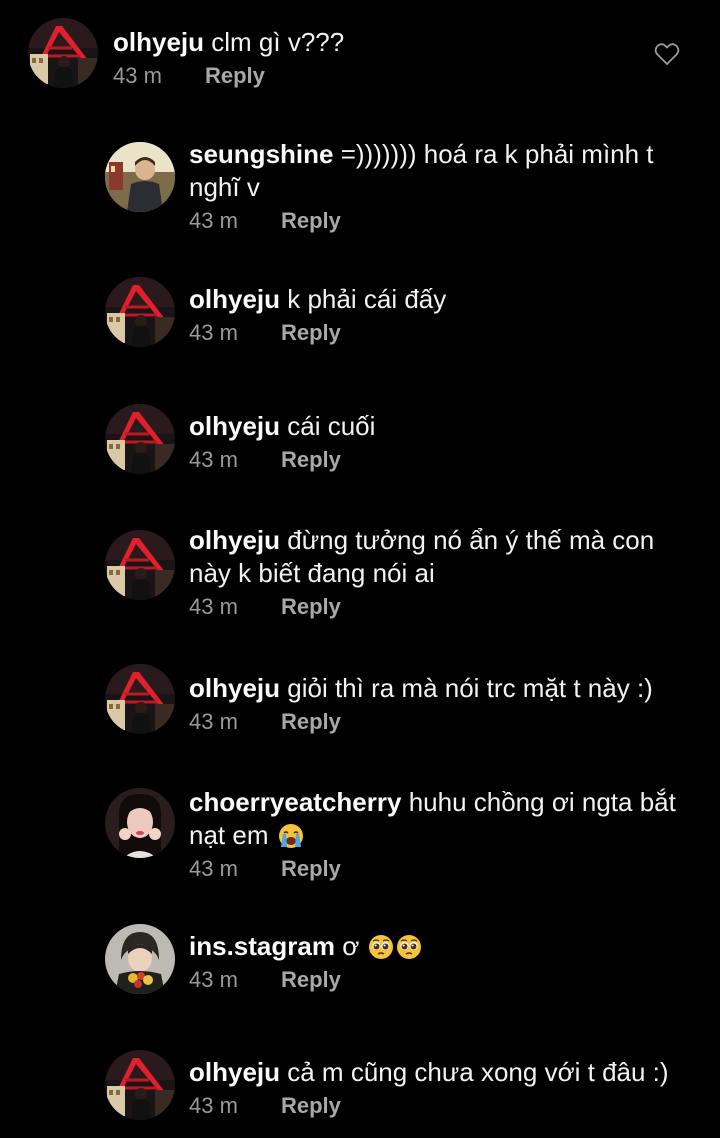 The width and height of the screenshot is (720, 1138). I want to click on comment-text: cái cuối, so click(331, 426).